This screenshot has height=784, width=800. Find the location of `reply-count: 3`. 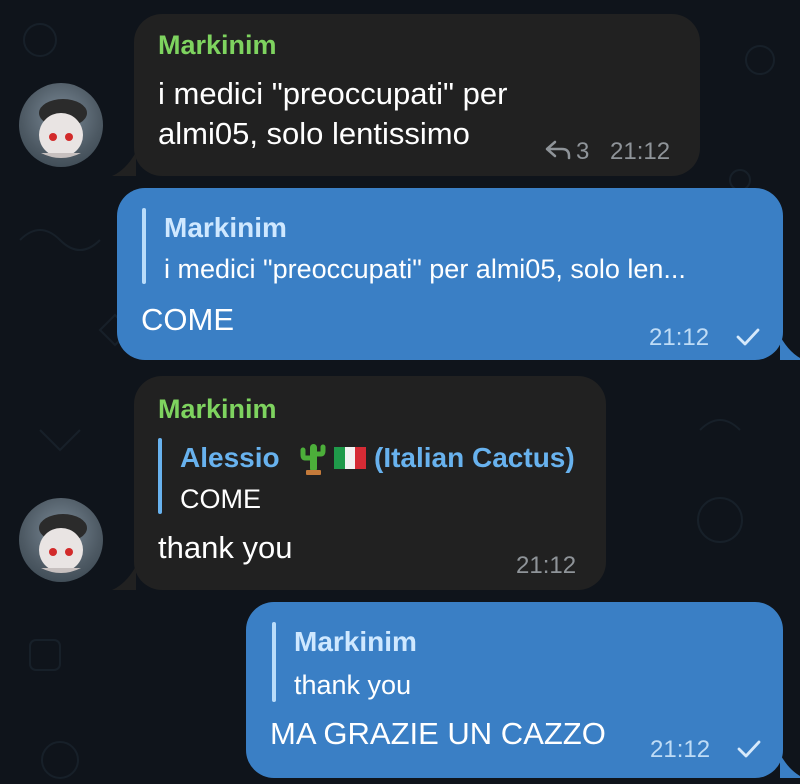

reply-count: 3 is located at coordinates (582, 152).